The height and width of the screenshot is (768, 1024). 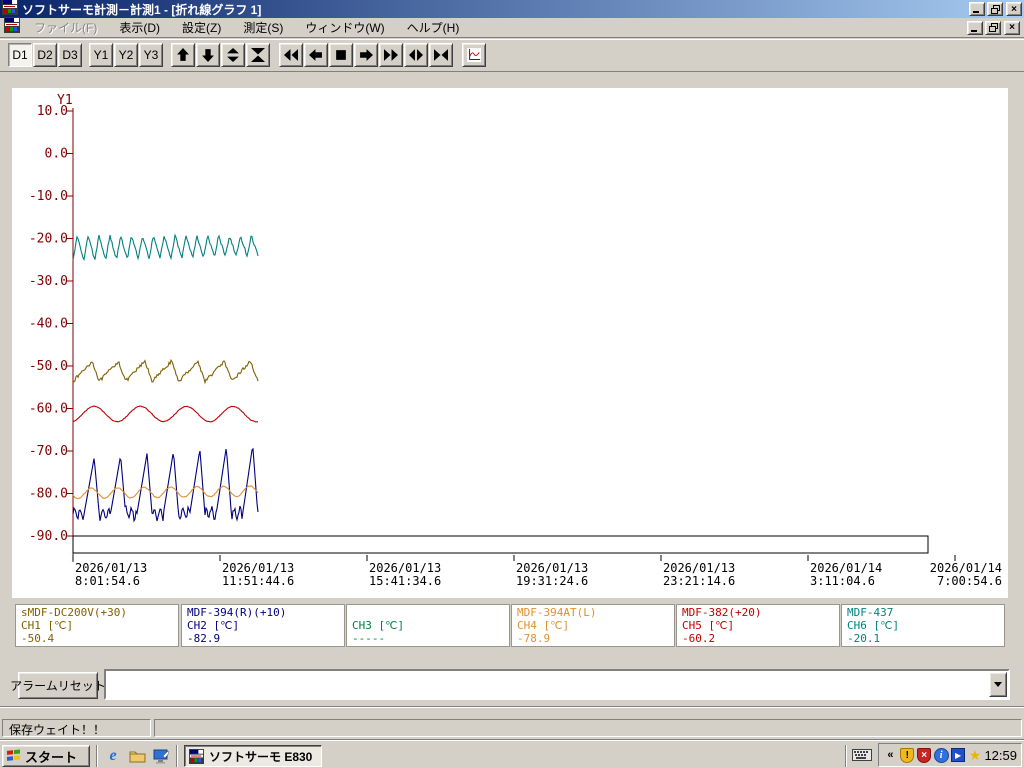 I want to click on line-graph-icon, so click(x=474, y=55).